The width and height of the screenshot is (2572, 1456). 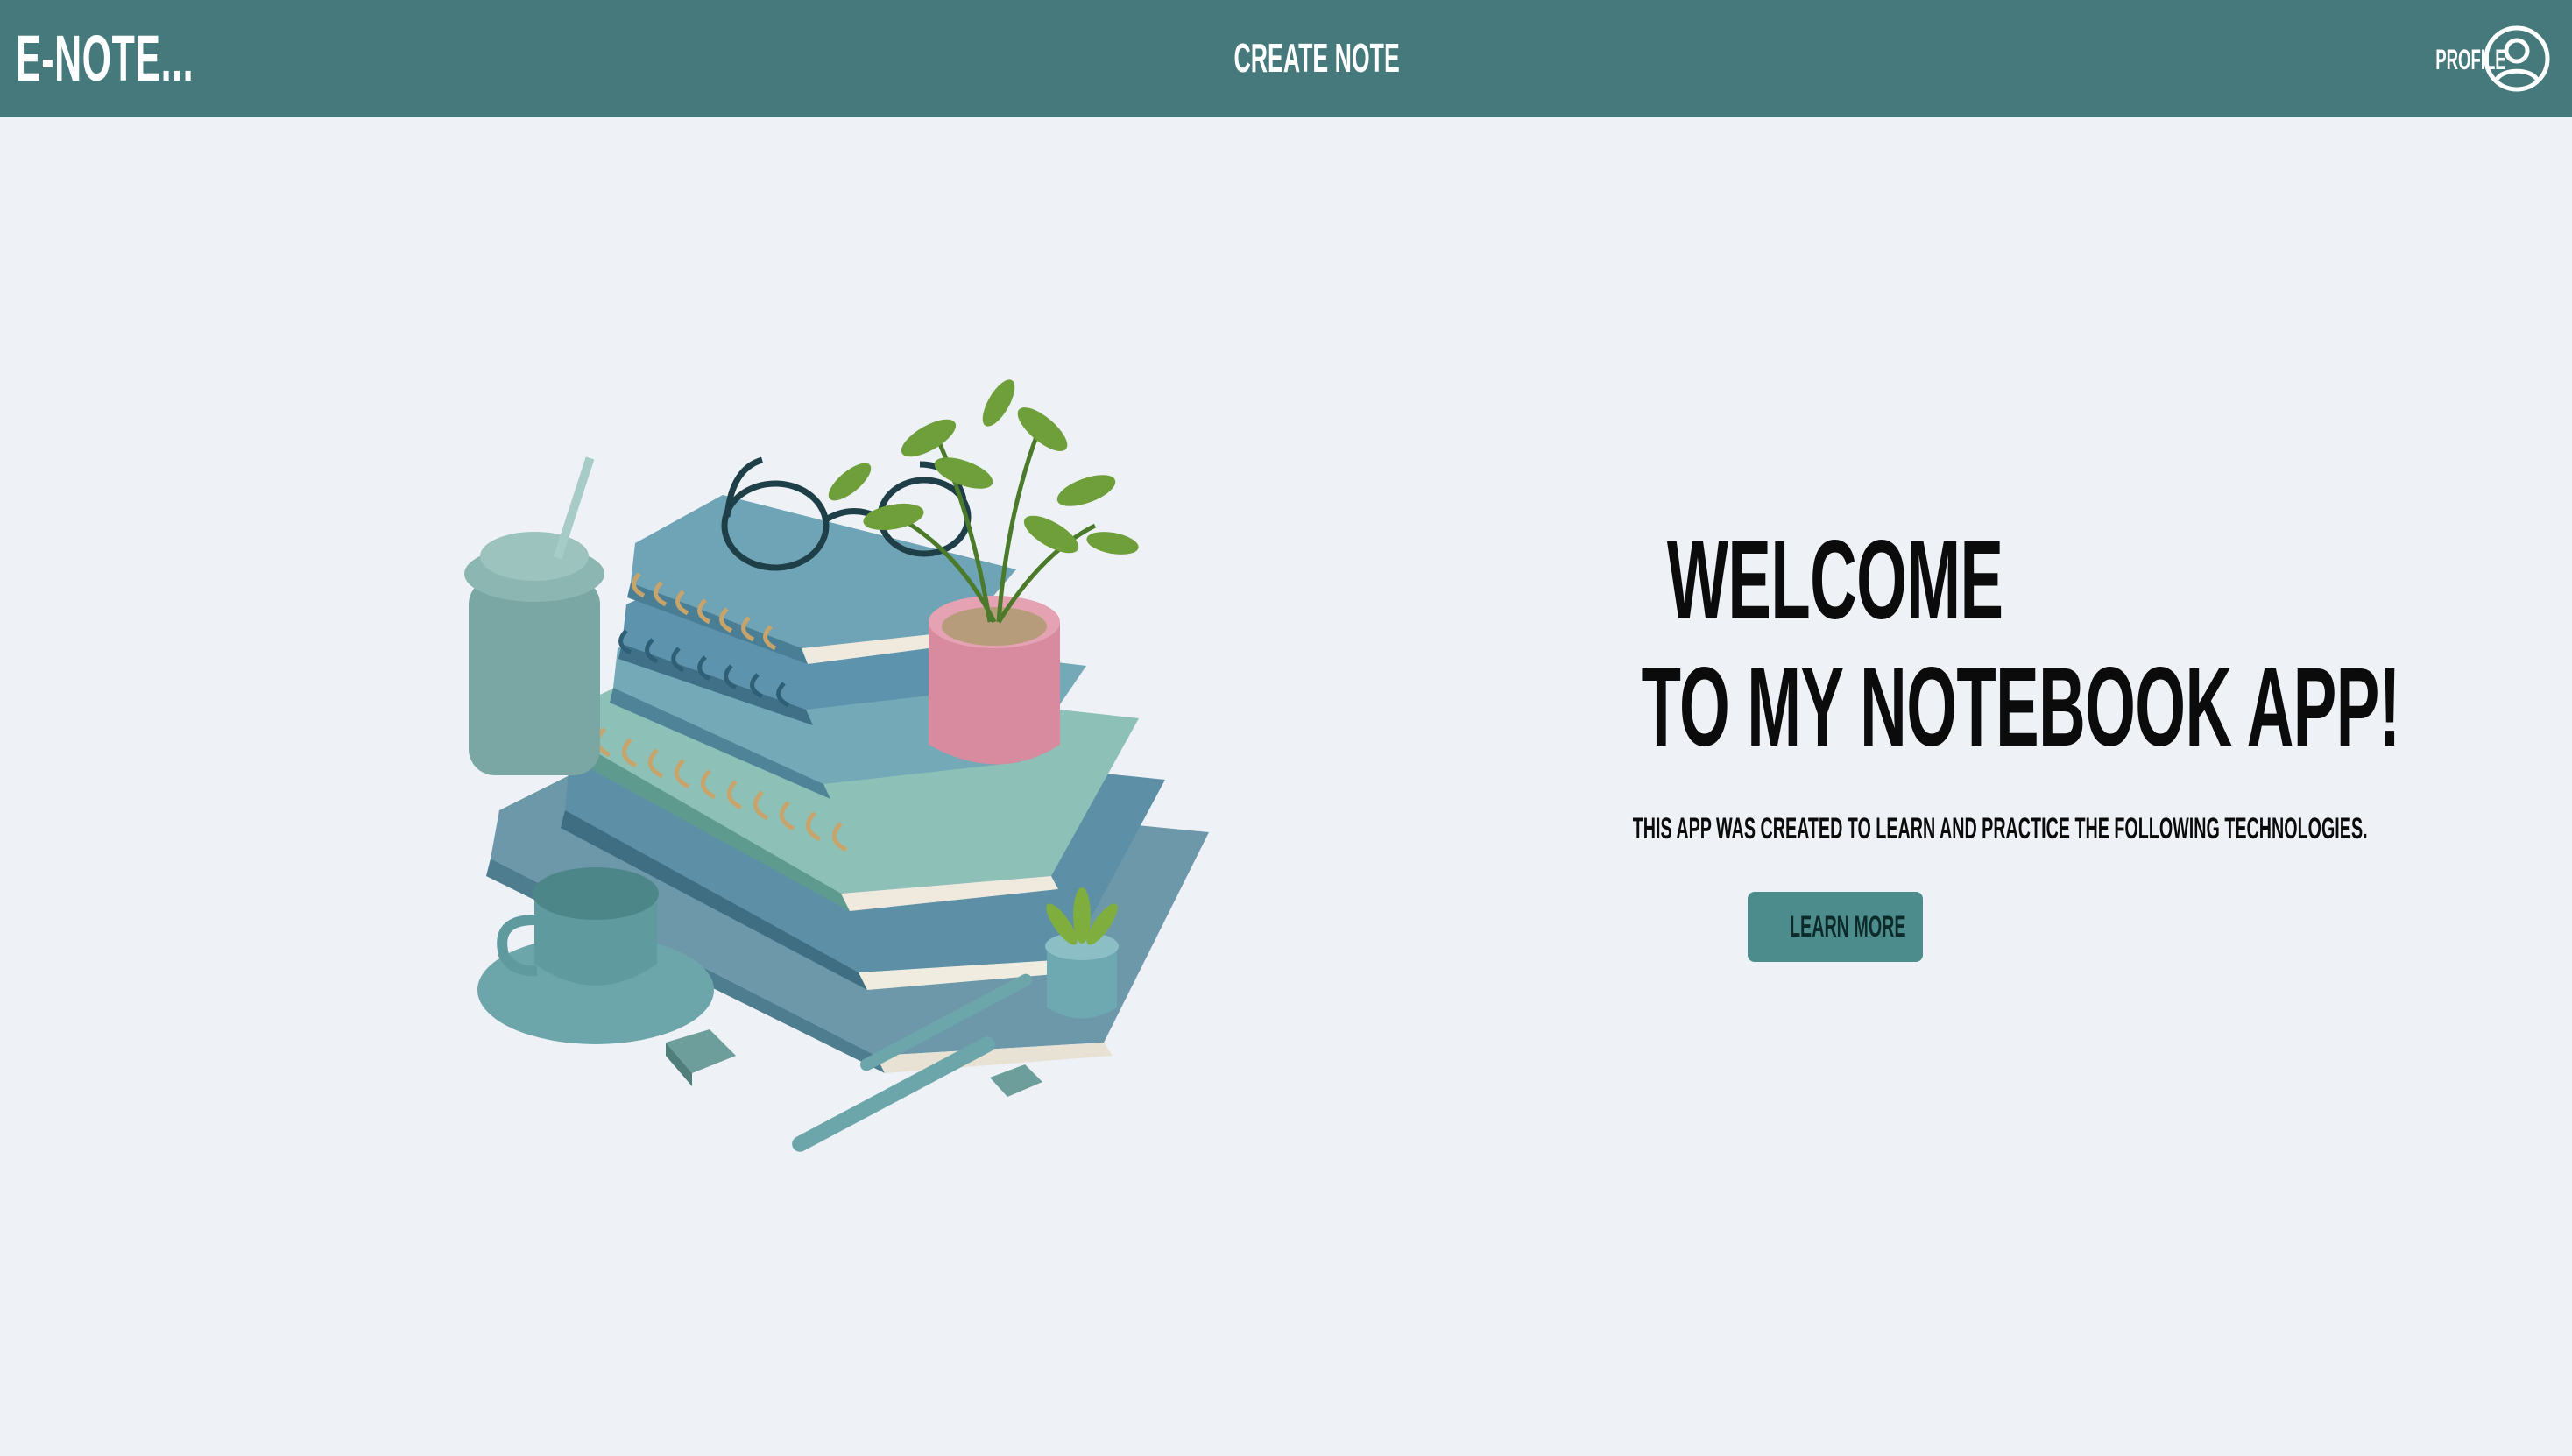 I want to click on hero-title-line1-wrap: WELCOME, so click(x=1835, y=580).